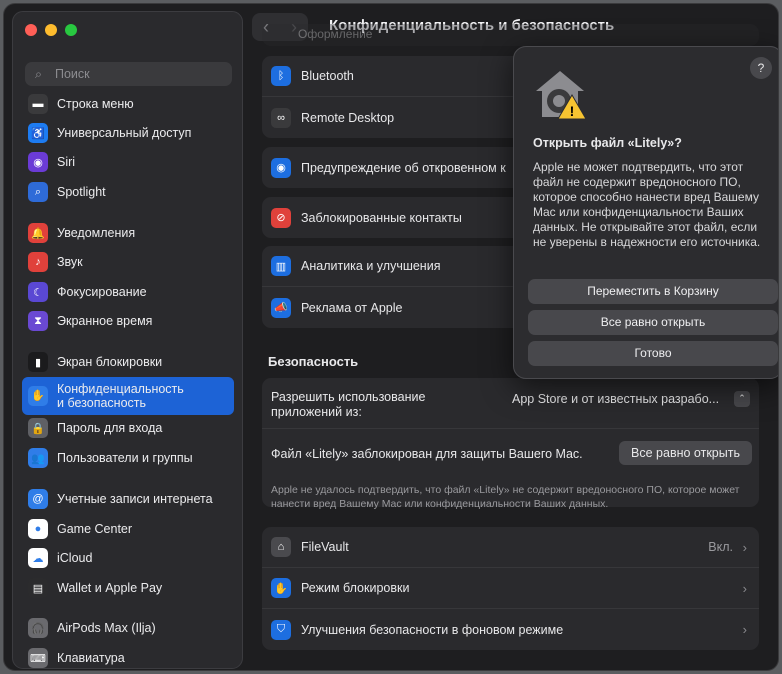 Image resolution: width=782 pixels, height=674 pixels. I want to click on accessibility-icon: ♿, so click(38, 133).